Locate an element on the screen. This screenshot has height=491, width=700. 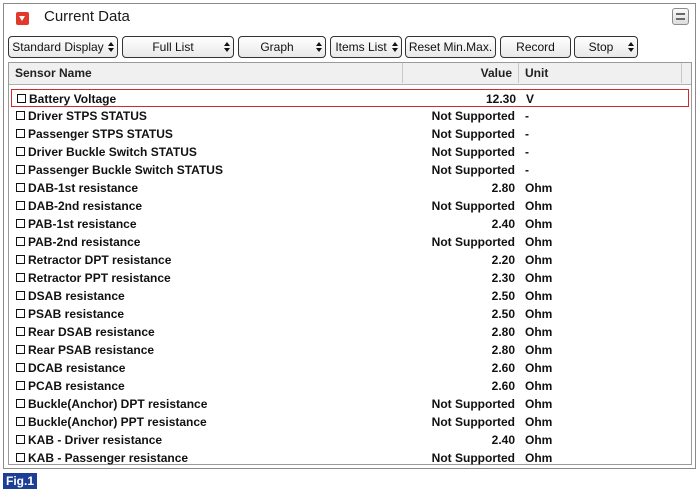
sensor-name: Retractor DPT resistance is located at coordinates (100, 260).